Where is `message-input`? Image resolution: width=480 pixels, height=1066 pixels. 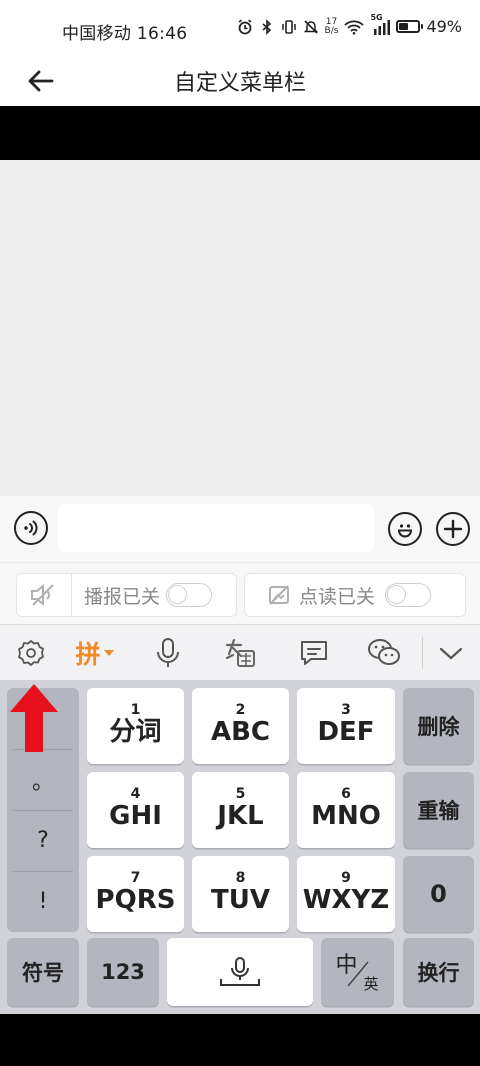 message-input is located at coordinates (216, 528).